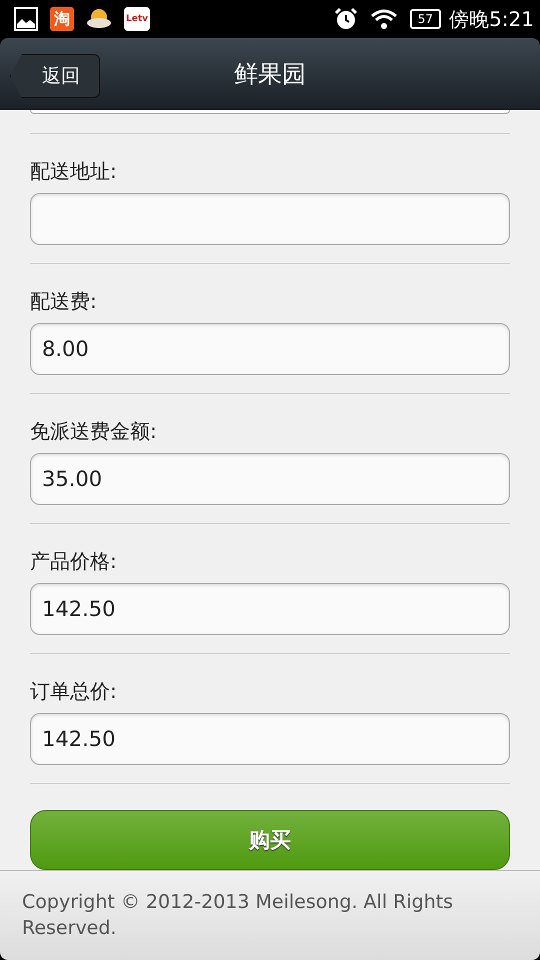 The width and height of the screenshot is (540, 960). Describe the element at coordinates (64, 301) in the screenshot. I see `field-label: 配送费:` at that location.